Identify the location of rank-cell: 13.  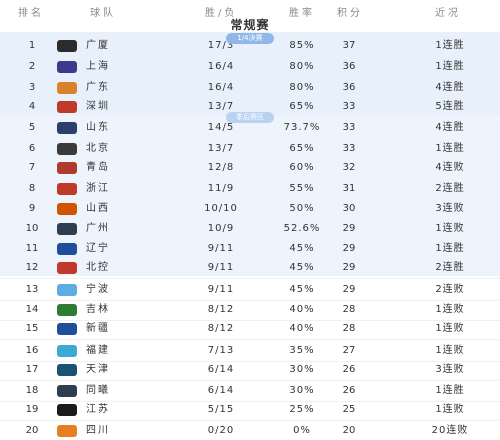
(32, 289).